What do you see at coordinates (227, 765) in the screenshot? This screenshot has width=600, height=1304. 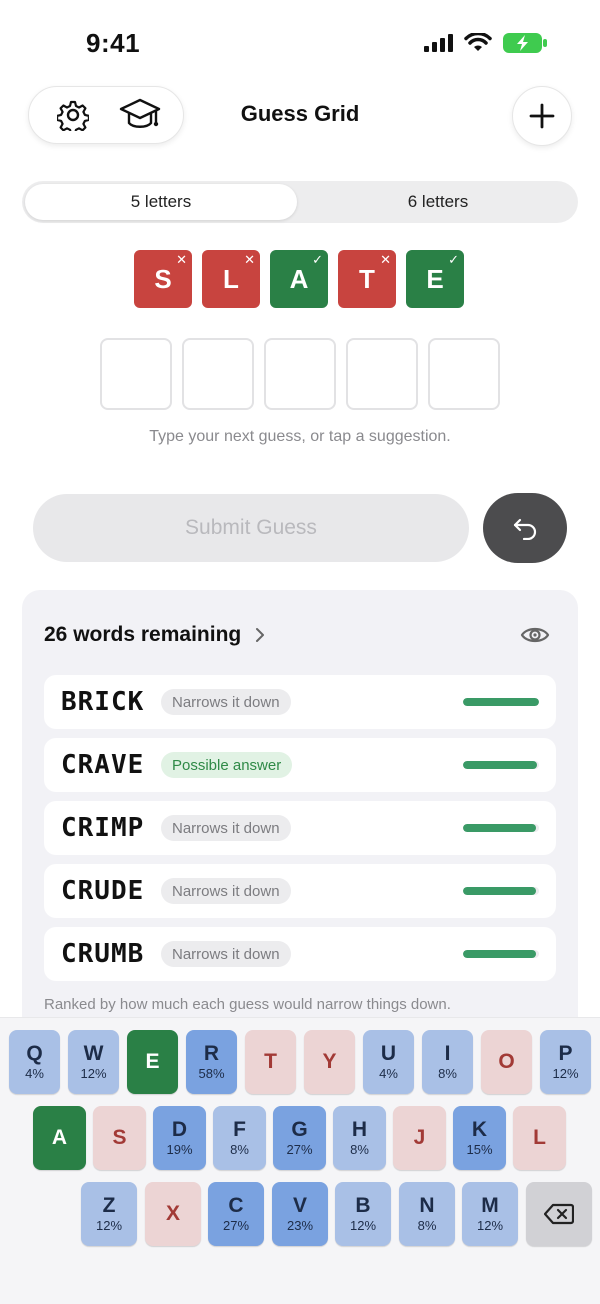 I see `suggestion-badge: Possible answer` at bounding box center [227, 765].